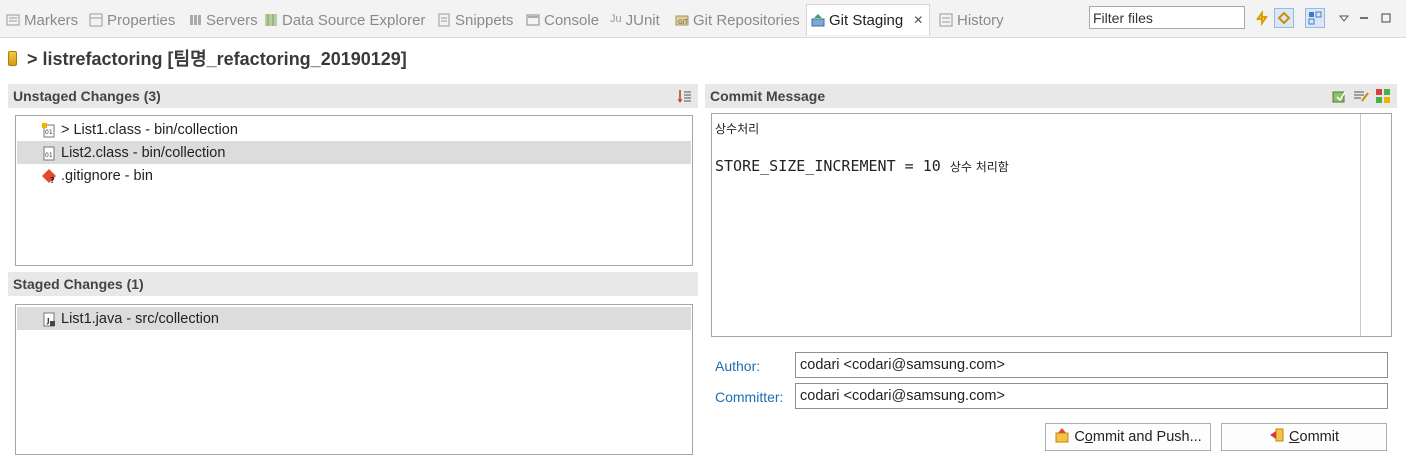 This screenshot has height=466, width=1406. I want to click on tab-git-repositories: GIT Git Repositories, so click(737, 20).